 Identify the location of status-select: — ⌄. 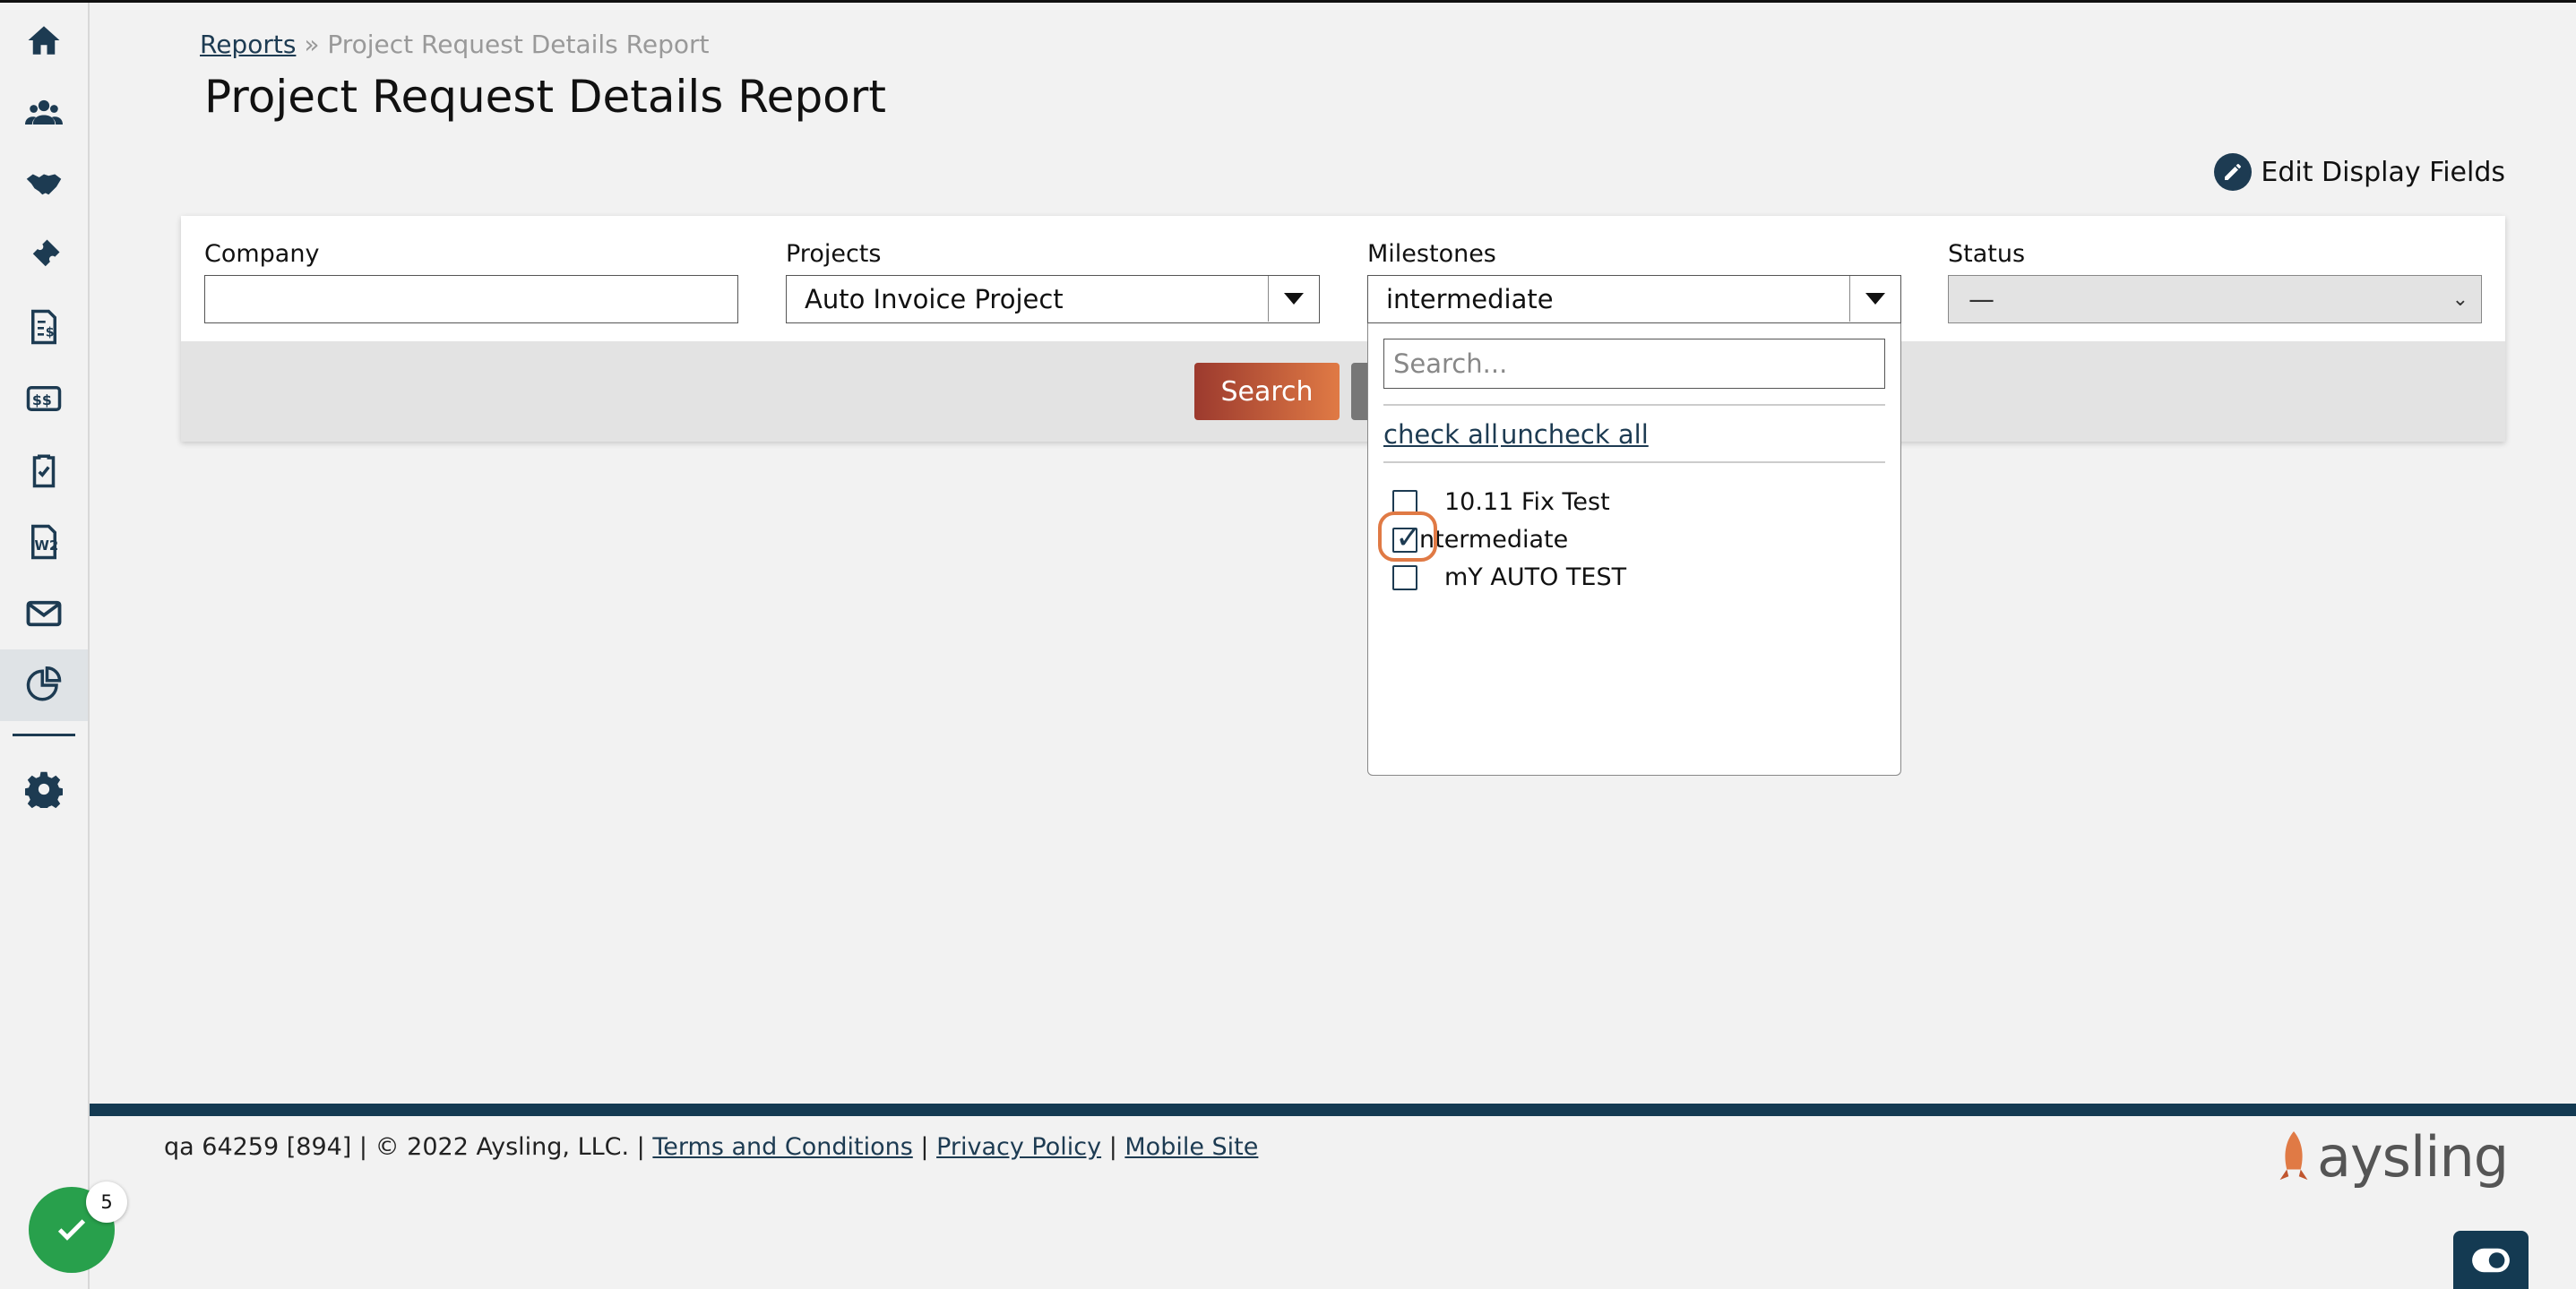
(2215, 299).